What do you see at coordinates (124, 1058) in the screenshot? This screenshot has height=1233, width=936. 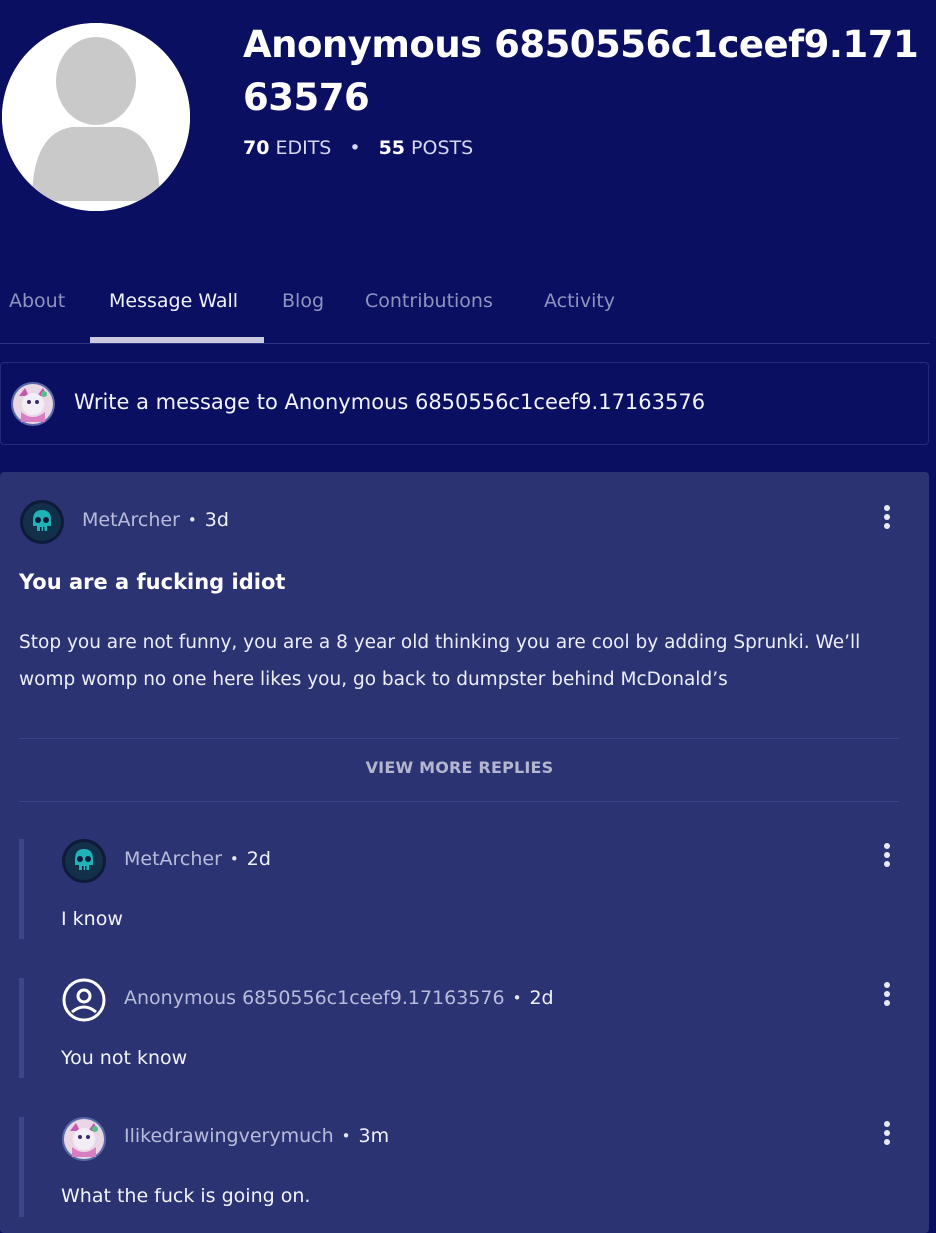 I see `reply-body: You not know` at bounding box center [124, 1058].